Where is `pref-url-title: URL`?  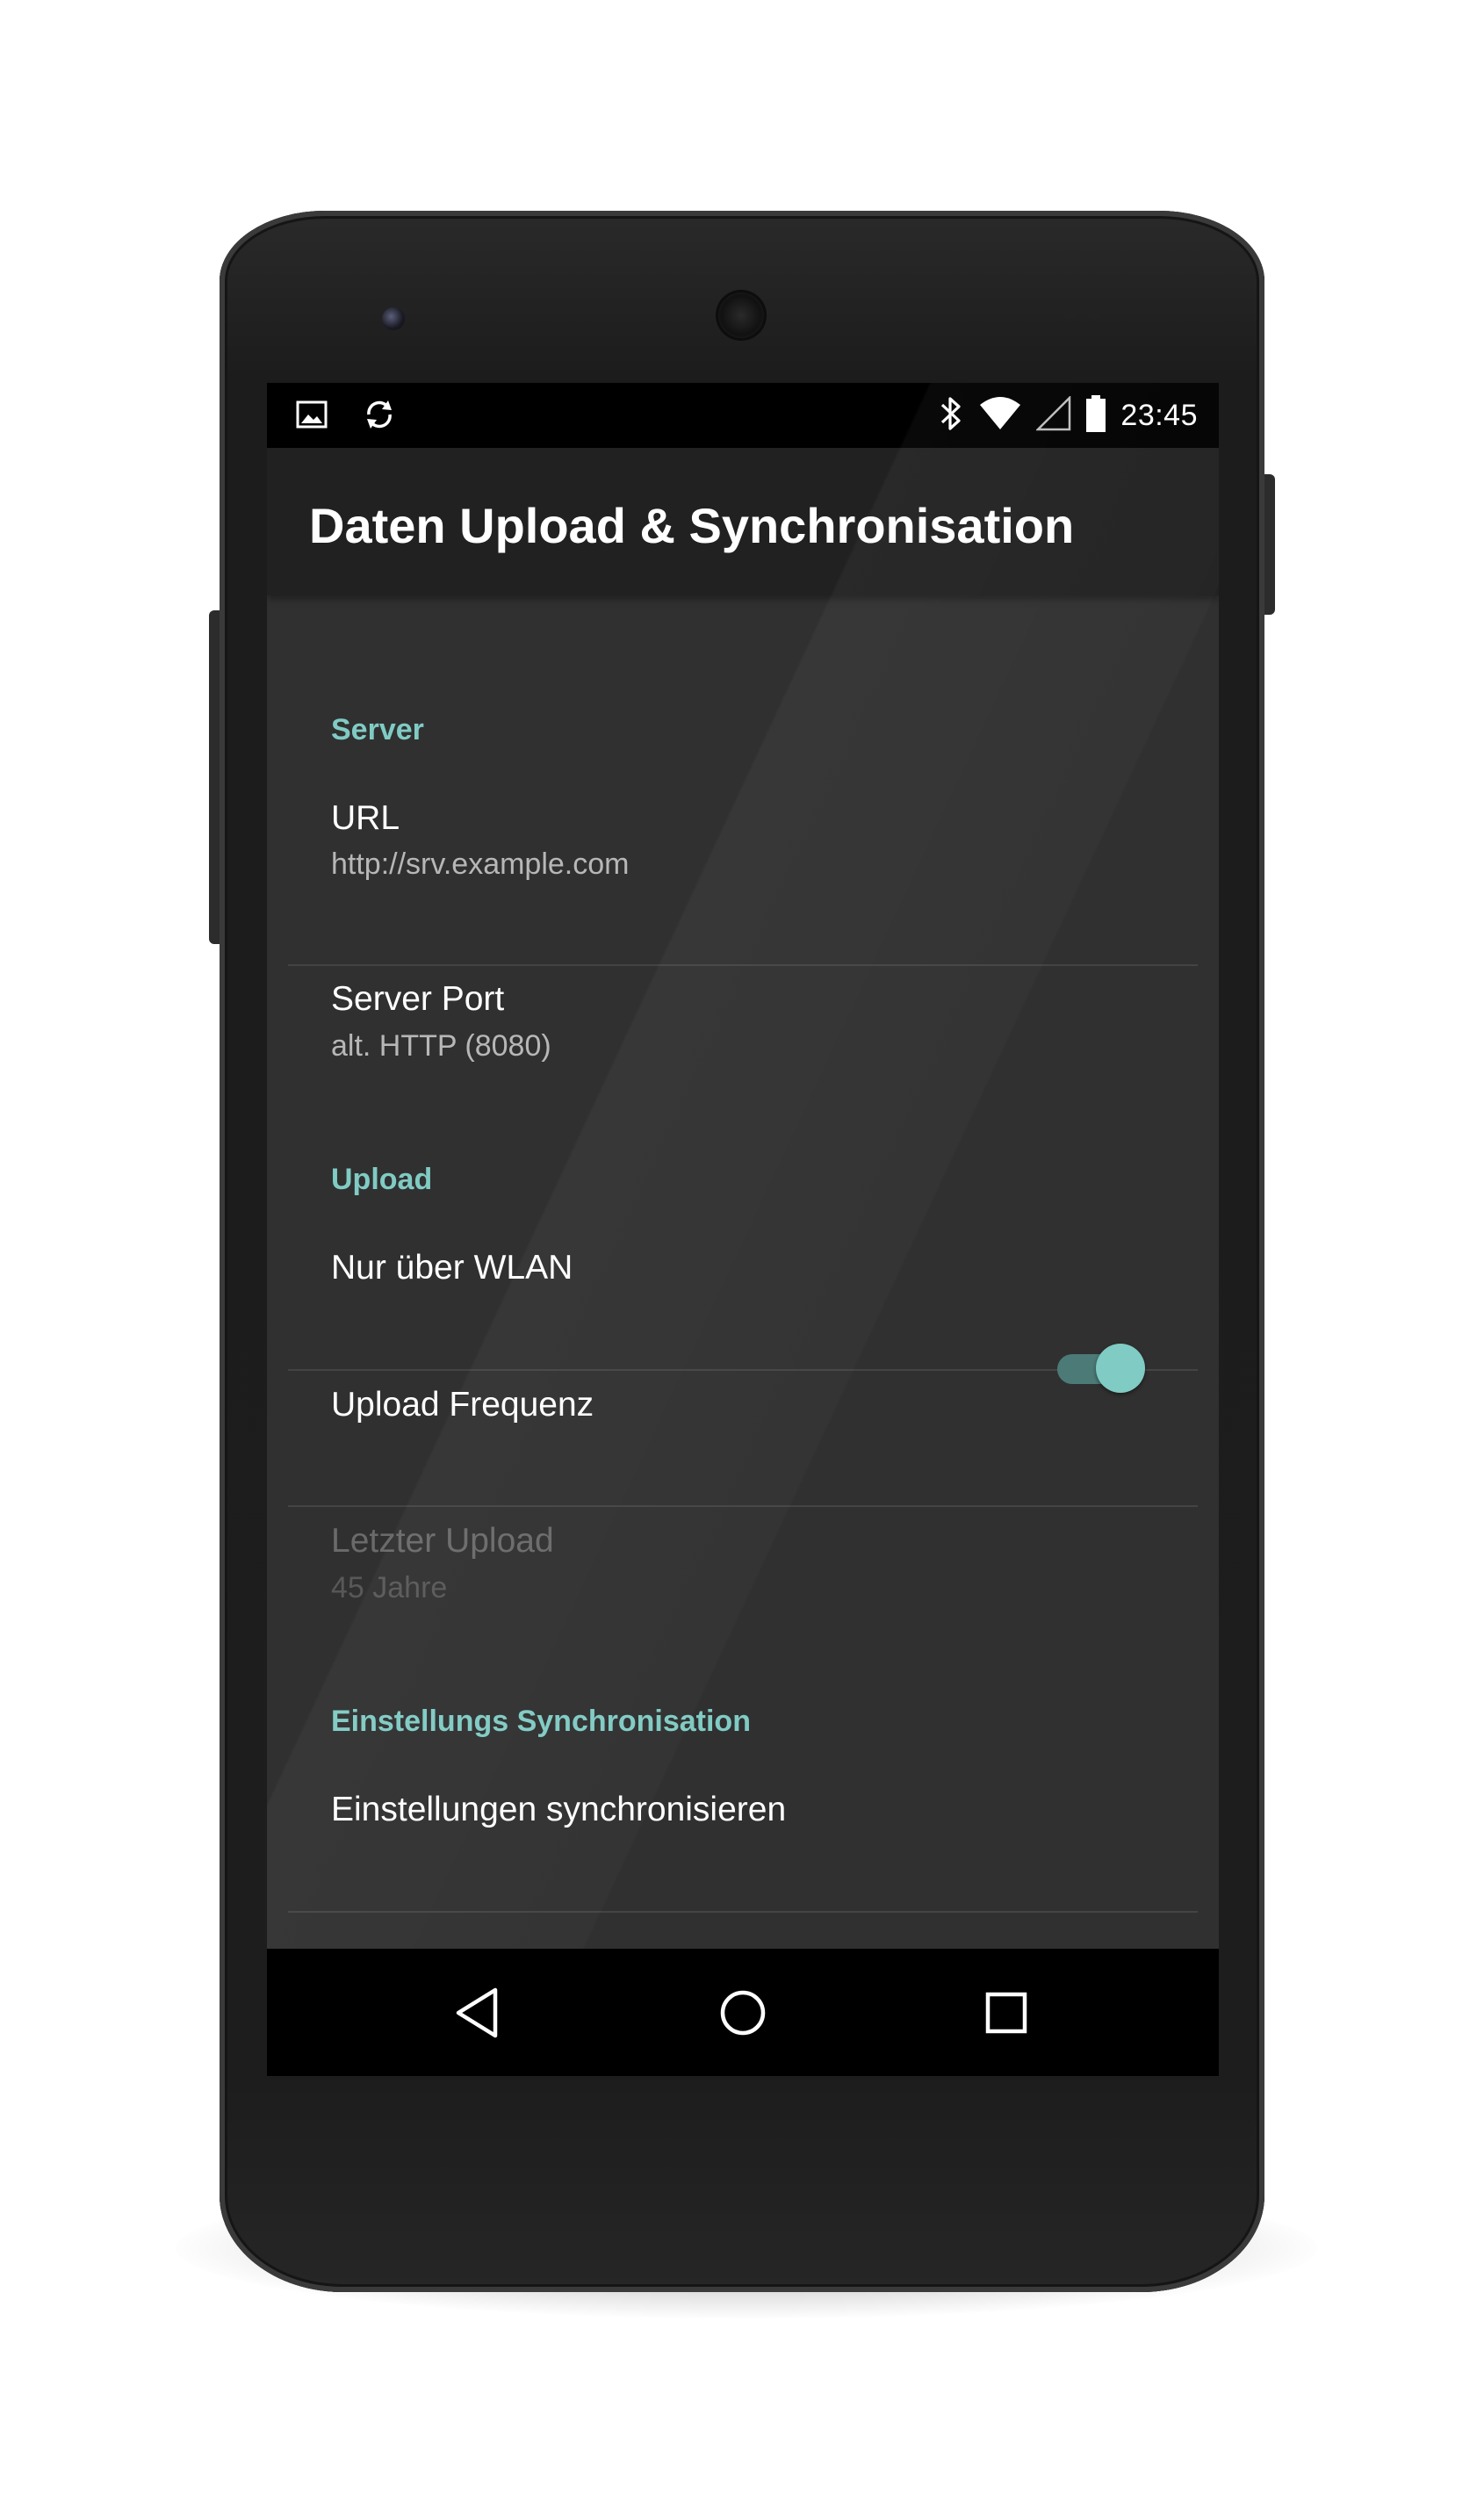
pref-url-title: URL is located at coordinates (365, 818).